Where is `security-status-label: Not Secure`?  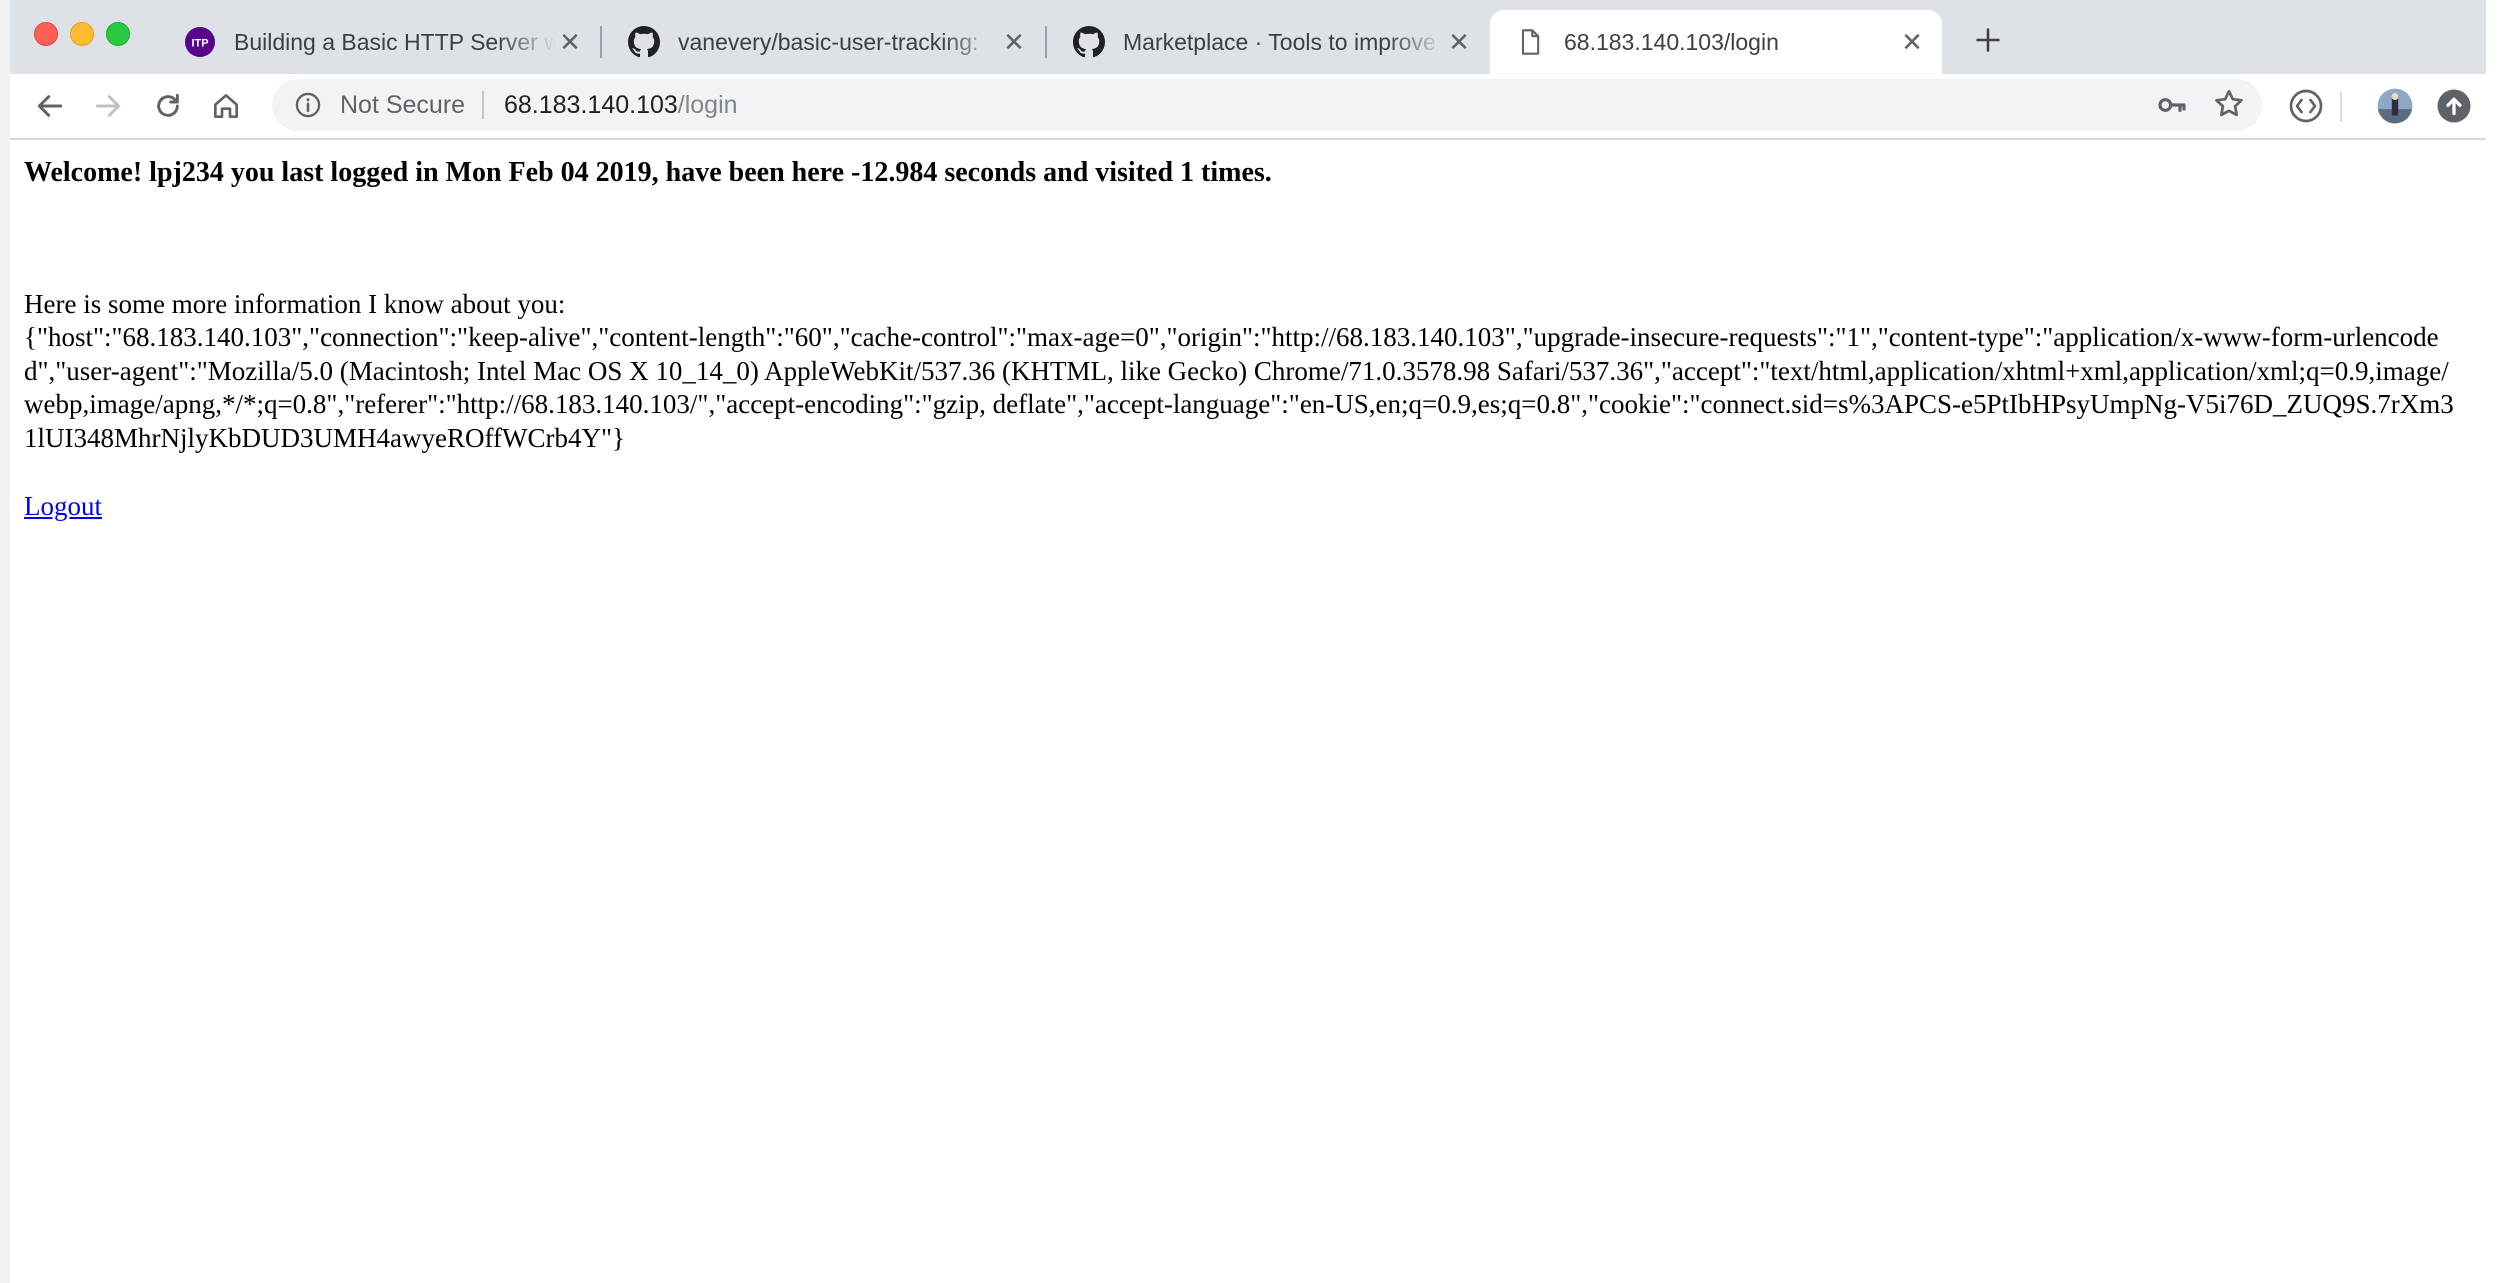 security-status-label: Not Secure is located at coordinates (402, 105).